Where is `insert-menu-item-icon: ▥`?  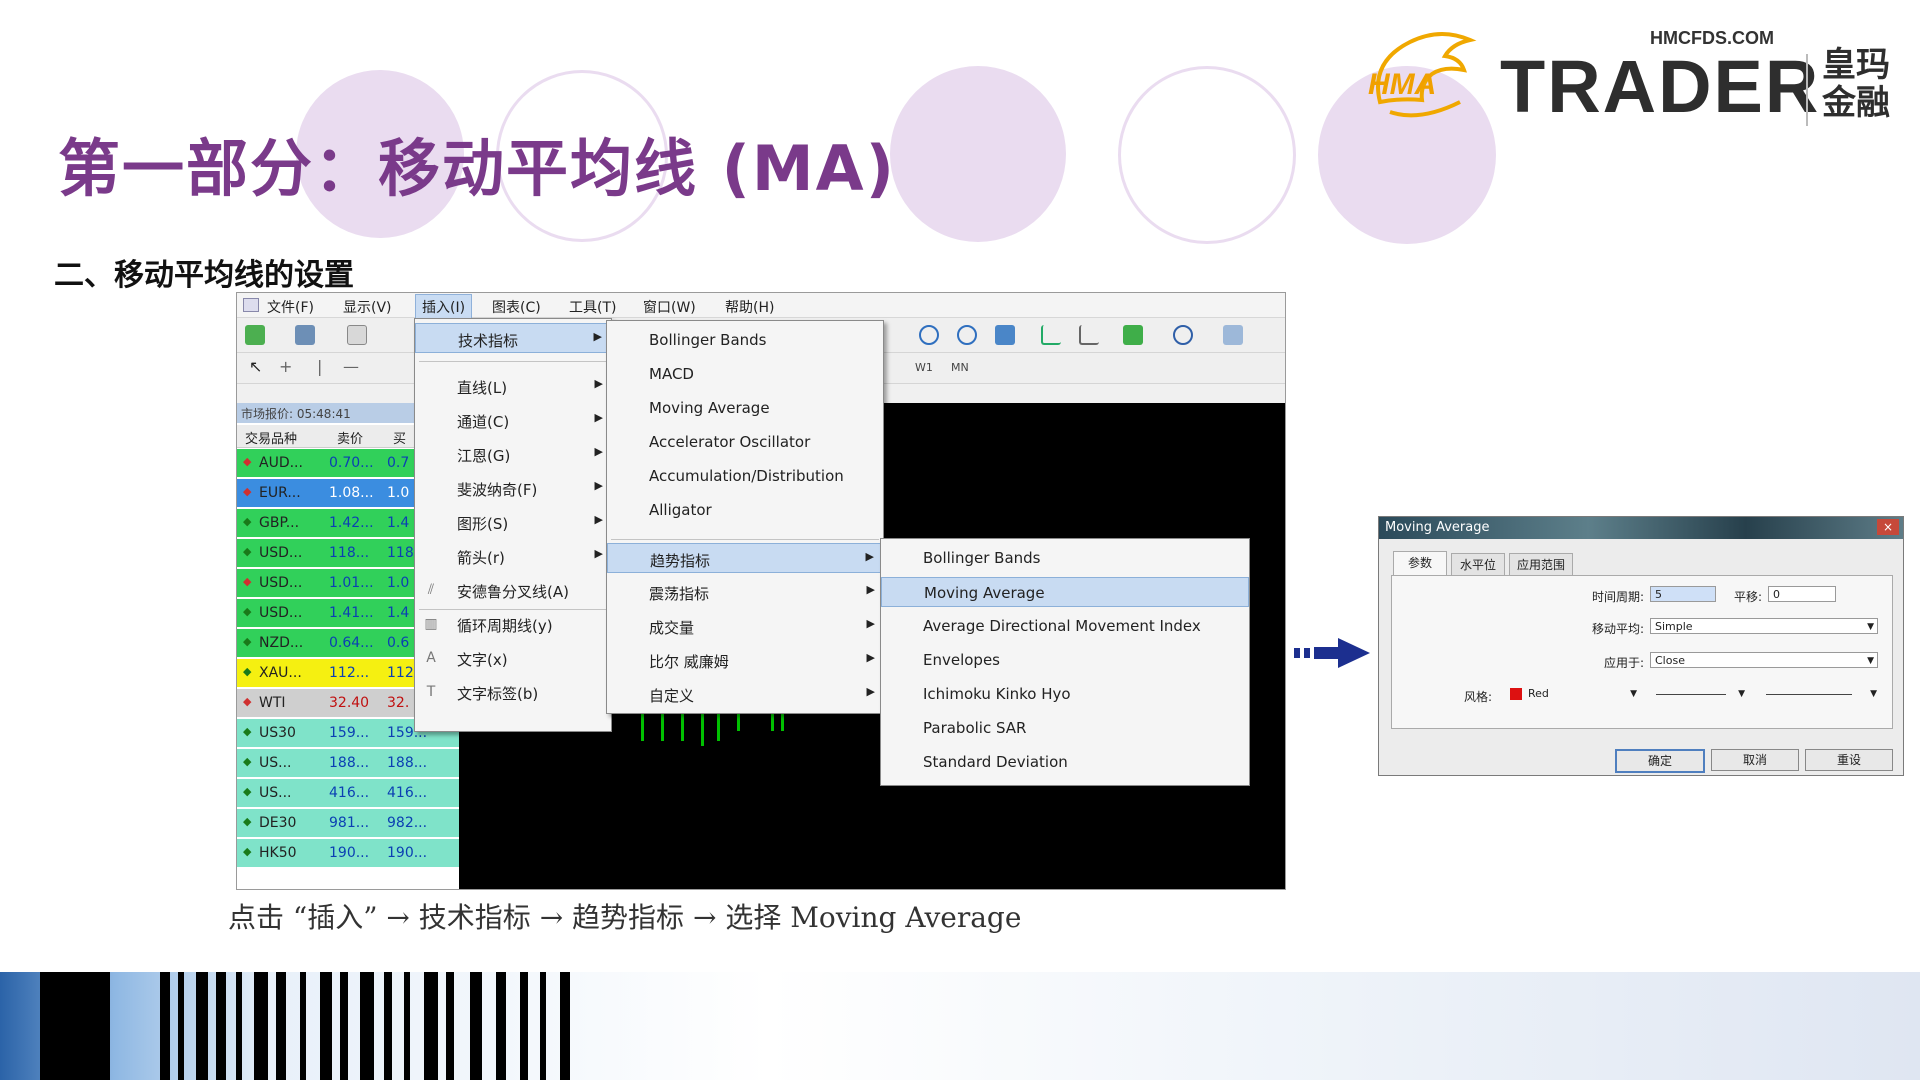
insert-menu-item-icon: ▥ is located at coordinates (431, 624).